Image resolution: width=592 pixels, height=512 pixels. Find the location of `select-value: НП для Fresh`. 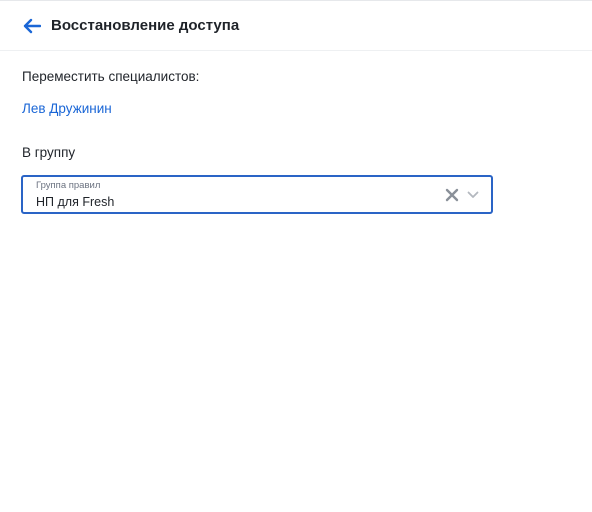

select-value: НП для Fresh is located at coordinates (75, 202).